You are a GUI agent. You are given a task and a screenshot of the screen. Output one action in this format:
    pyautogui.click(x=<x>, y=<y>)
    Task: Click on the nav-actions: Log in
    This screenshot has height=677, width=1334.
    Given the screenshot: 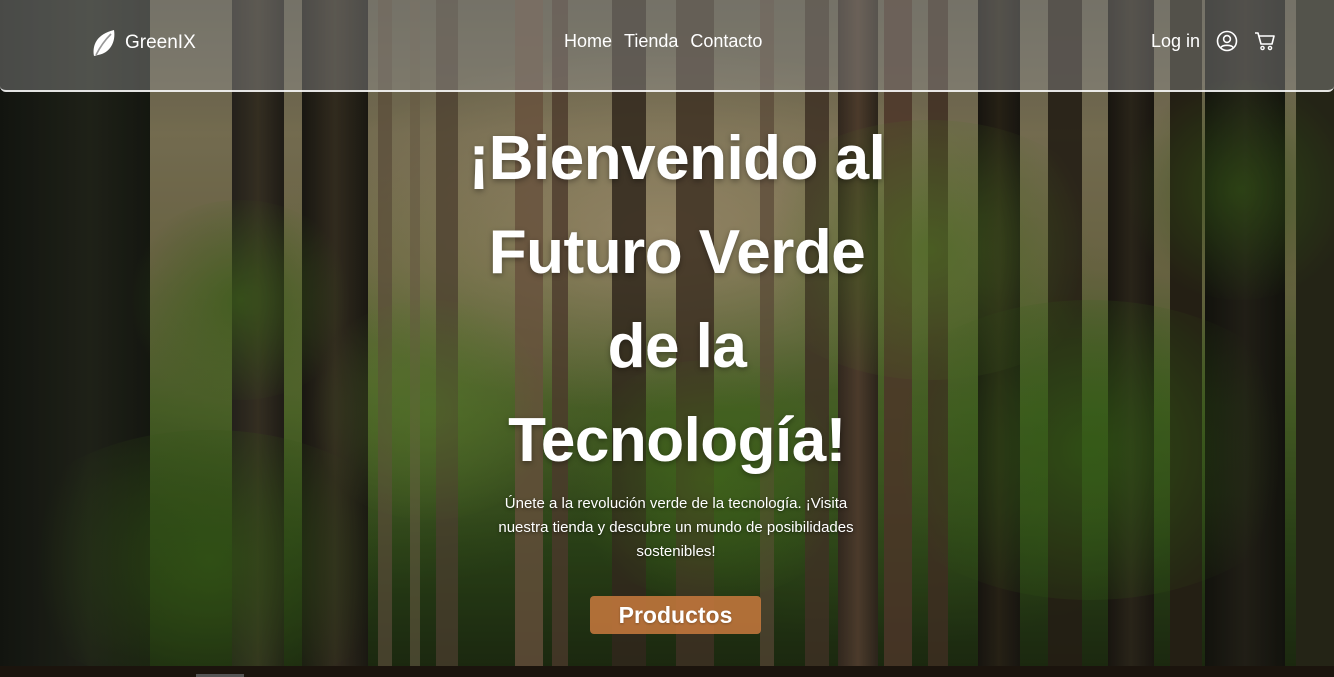 What is the action you would take?
    pyautogui.click(x=1213, y=41)
    